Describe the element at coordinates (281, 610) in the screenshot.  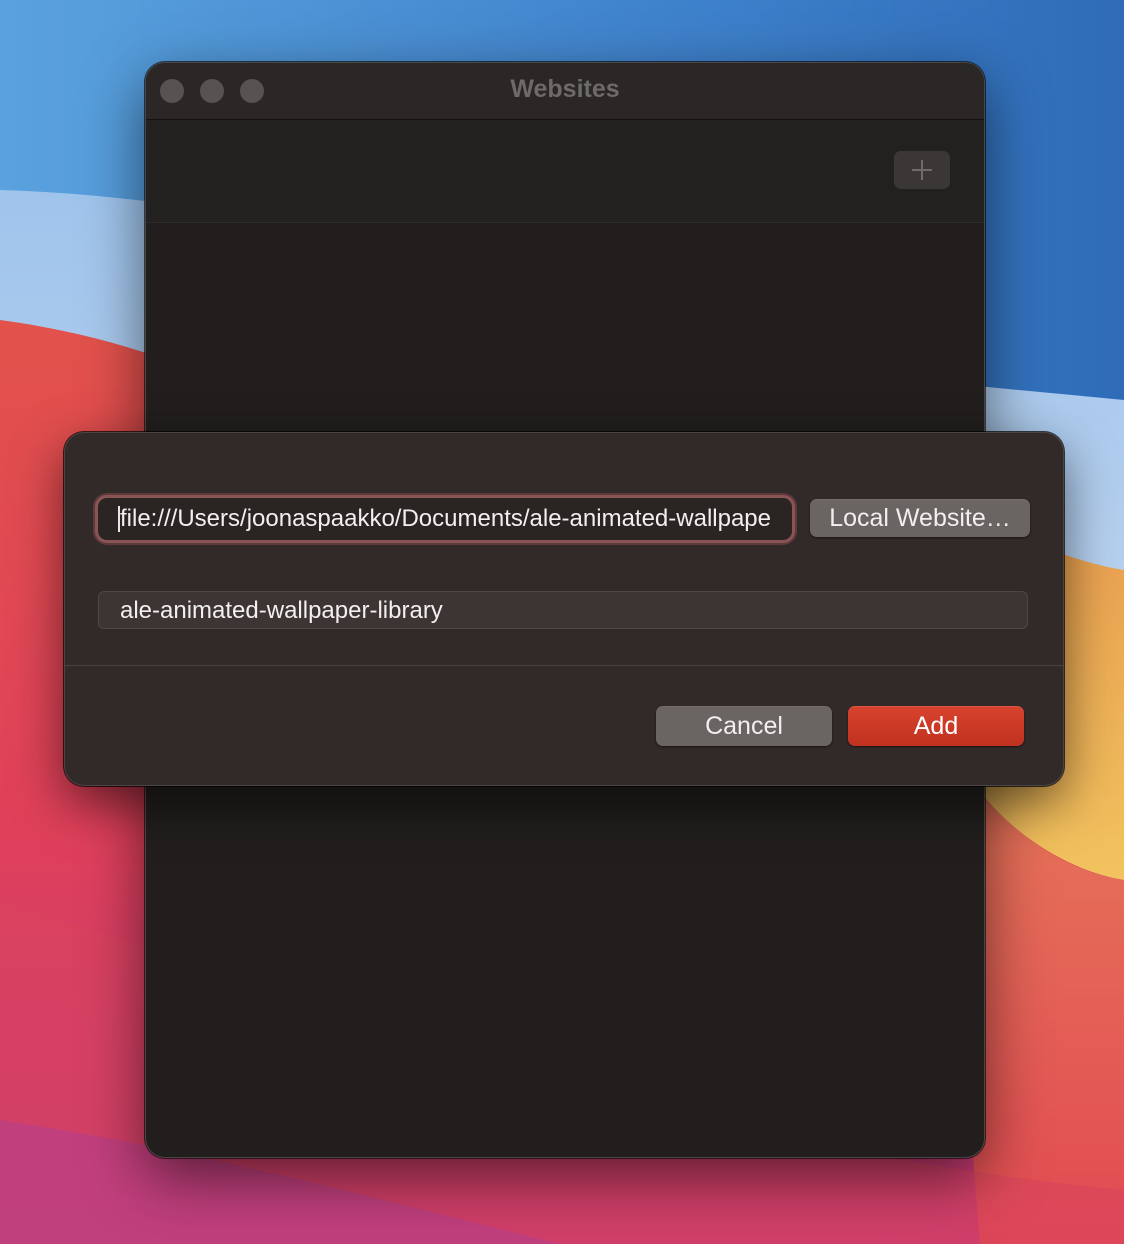
I see `website-name-value: ale-animated-wallpaper-library` at that location.